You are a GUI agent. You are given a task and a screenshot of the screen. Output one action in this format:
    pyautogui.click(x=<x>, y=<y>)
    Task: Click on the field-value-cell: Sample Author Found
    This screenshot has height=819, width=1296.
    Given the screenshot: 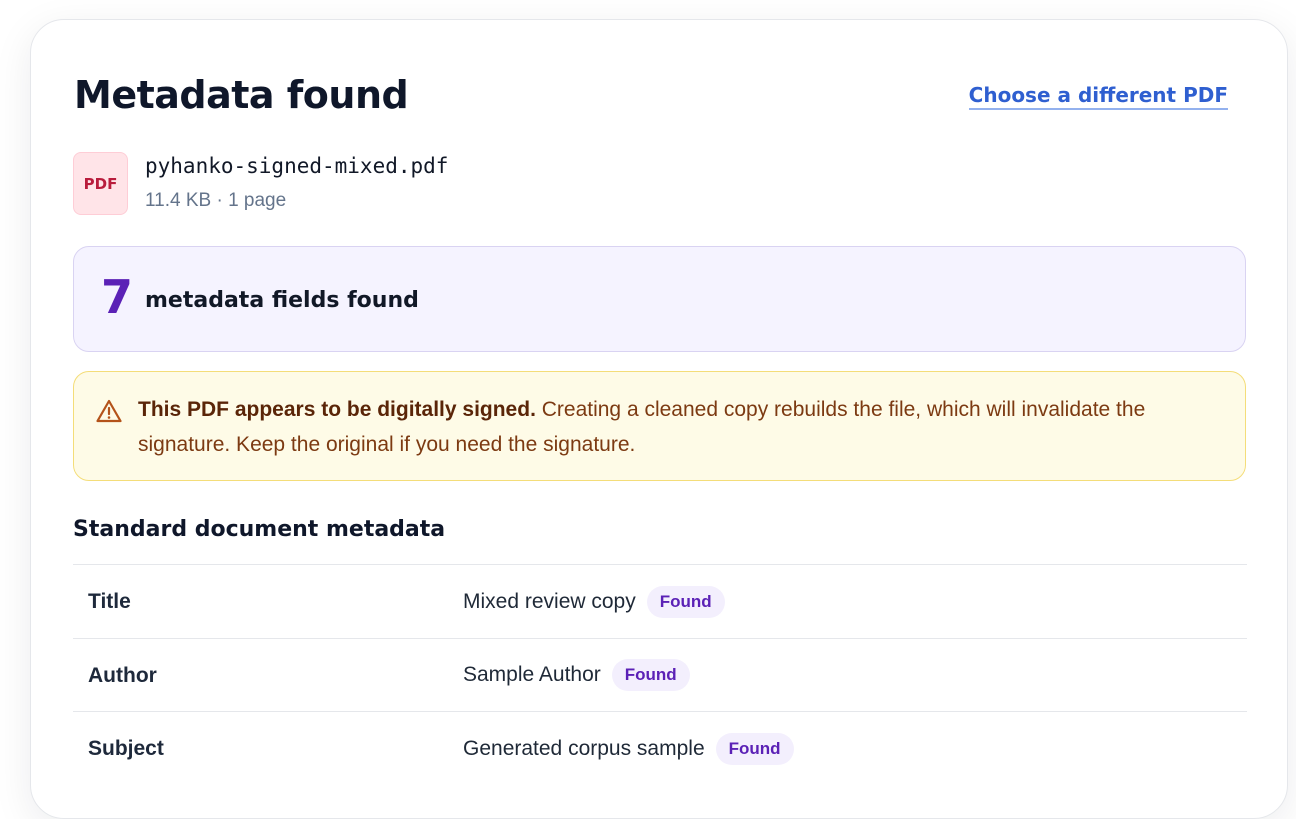 What is the action you would take?
    pyautogui.click(x=576, y=675)
    